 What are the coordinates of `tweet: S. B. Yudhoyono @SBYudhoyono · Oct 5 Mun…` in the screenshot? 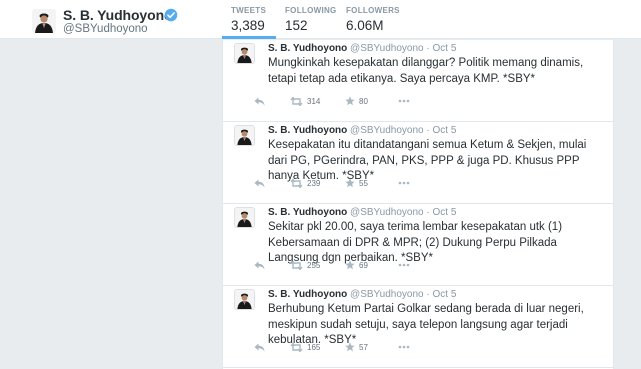 It's located at (418, 81).